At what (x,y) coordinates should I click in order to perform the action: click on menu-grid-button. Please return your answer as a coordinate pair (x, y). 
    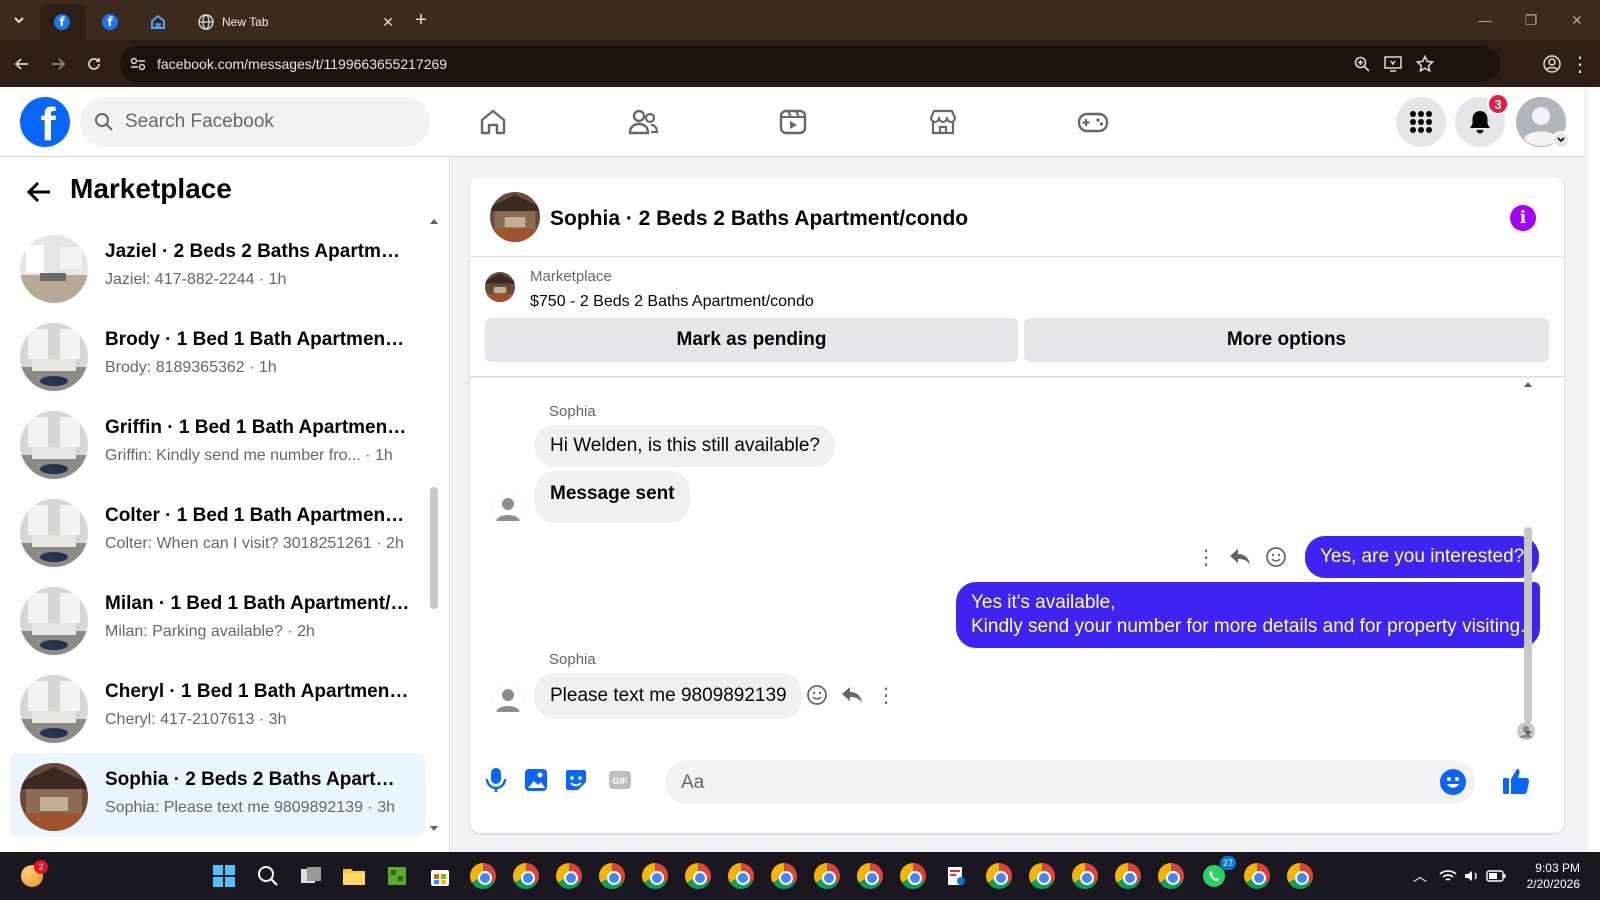
    Looking at the image, I should click on (1421, 122).